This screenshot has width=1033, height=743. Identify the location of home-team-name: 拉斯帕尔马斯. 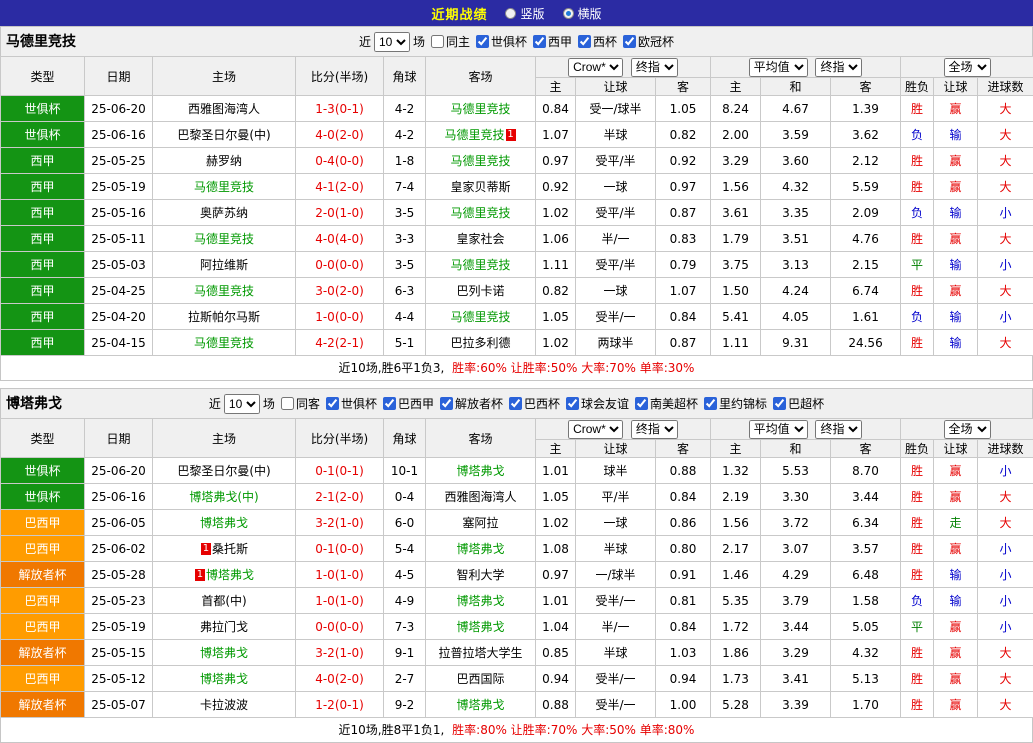
(224, 317).